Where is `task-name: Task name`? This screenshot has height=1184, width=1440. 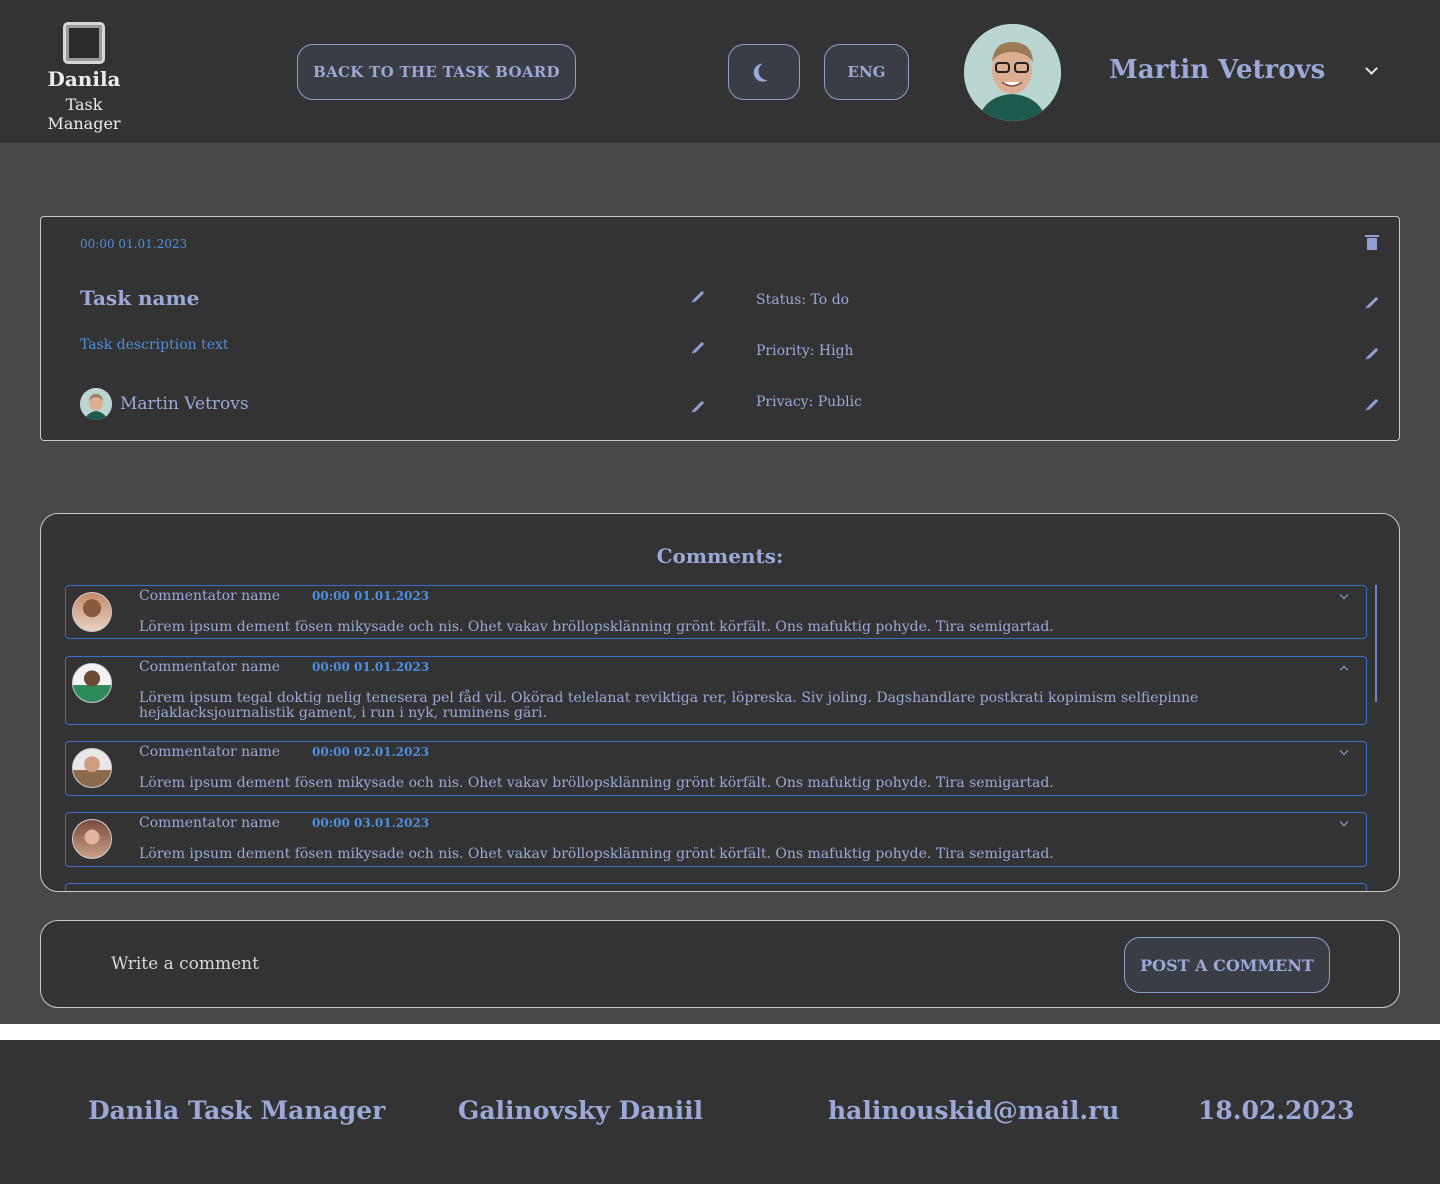
task-name: Task name is located at coordinates (140, 298).